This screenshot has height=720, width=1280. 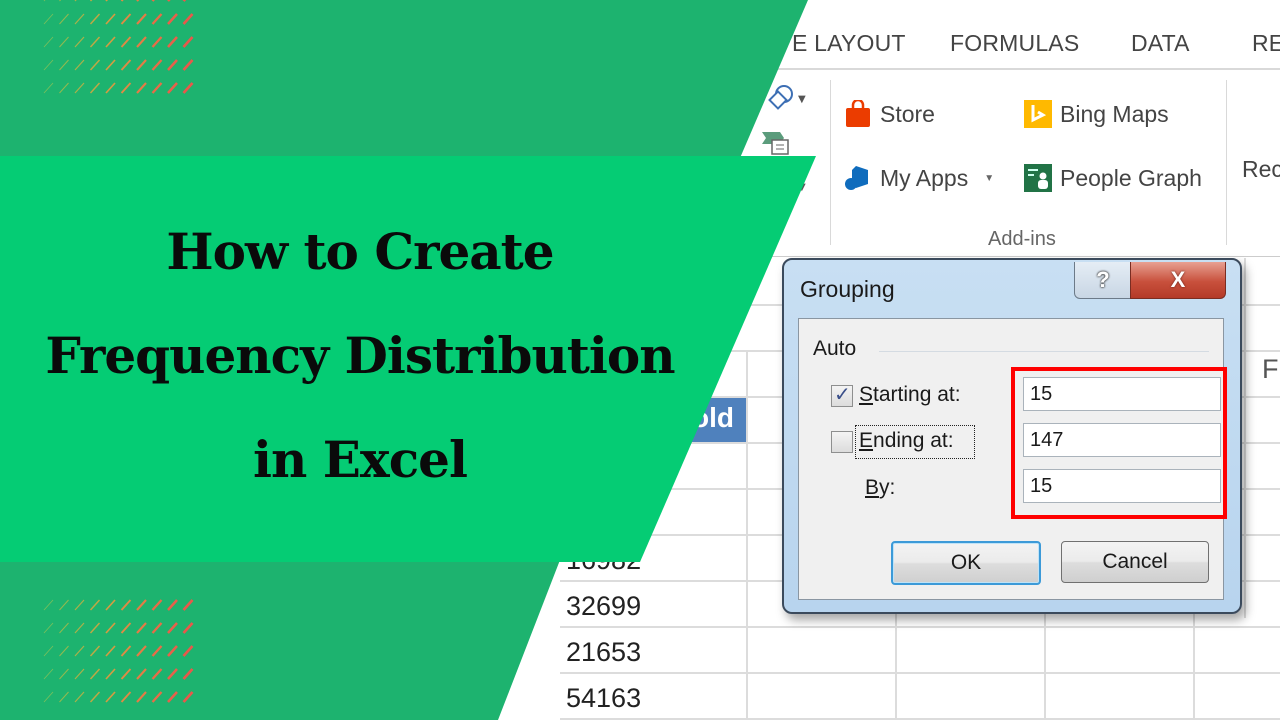 I want to click on ending-at-label: Ending at:, so click(x=906, y=440).